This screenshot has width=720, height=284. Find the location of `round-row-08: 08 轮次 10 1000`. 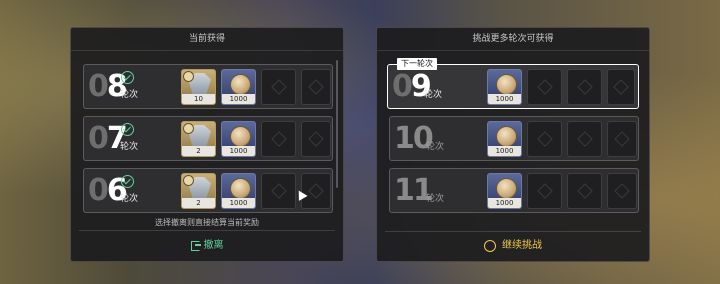

round-row-08: 08 轮次 10 1000 is located at coordinates (208, 86).